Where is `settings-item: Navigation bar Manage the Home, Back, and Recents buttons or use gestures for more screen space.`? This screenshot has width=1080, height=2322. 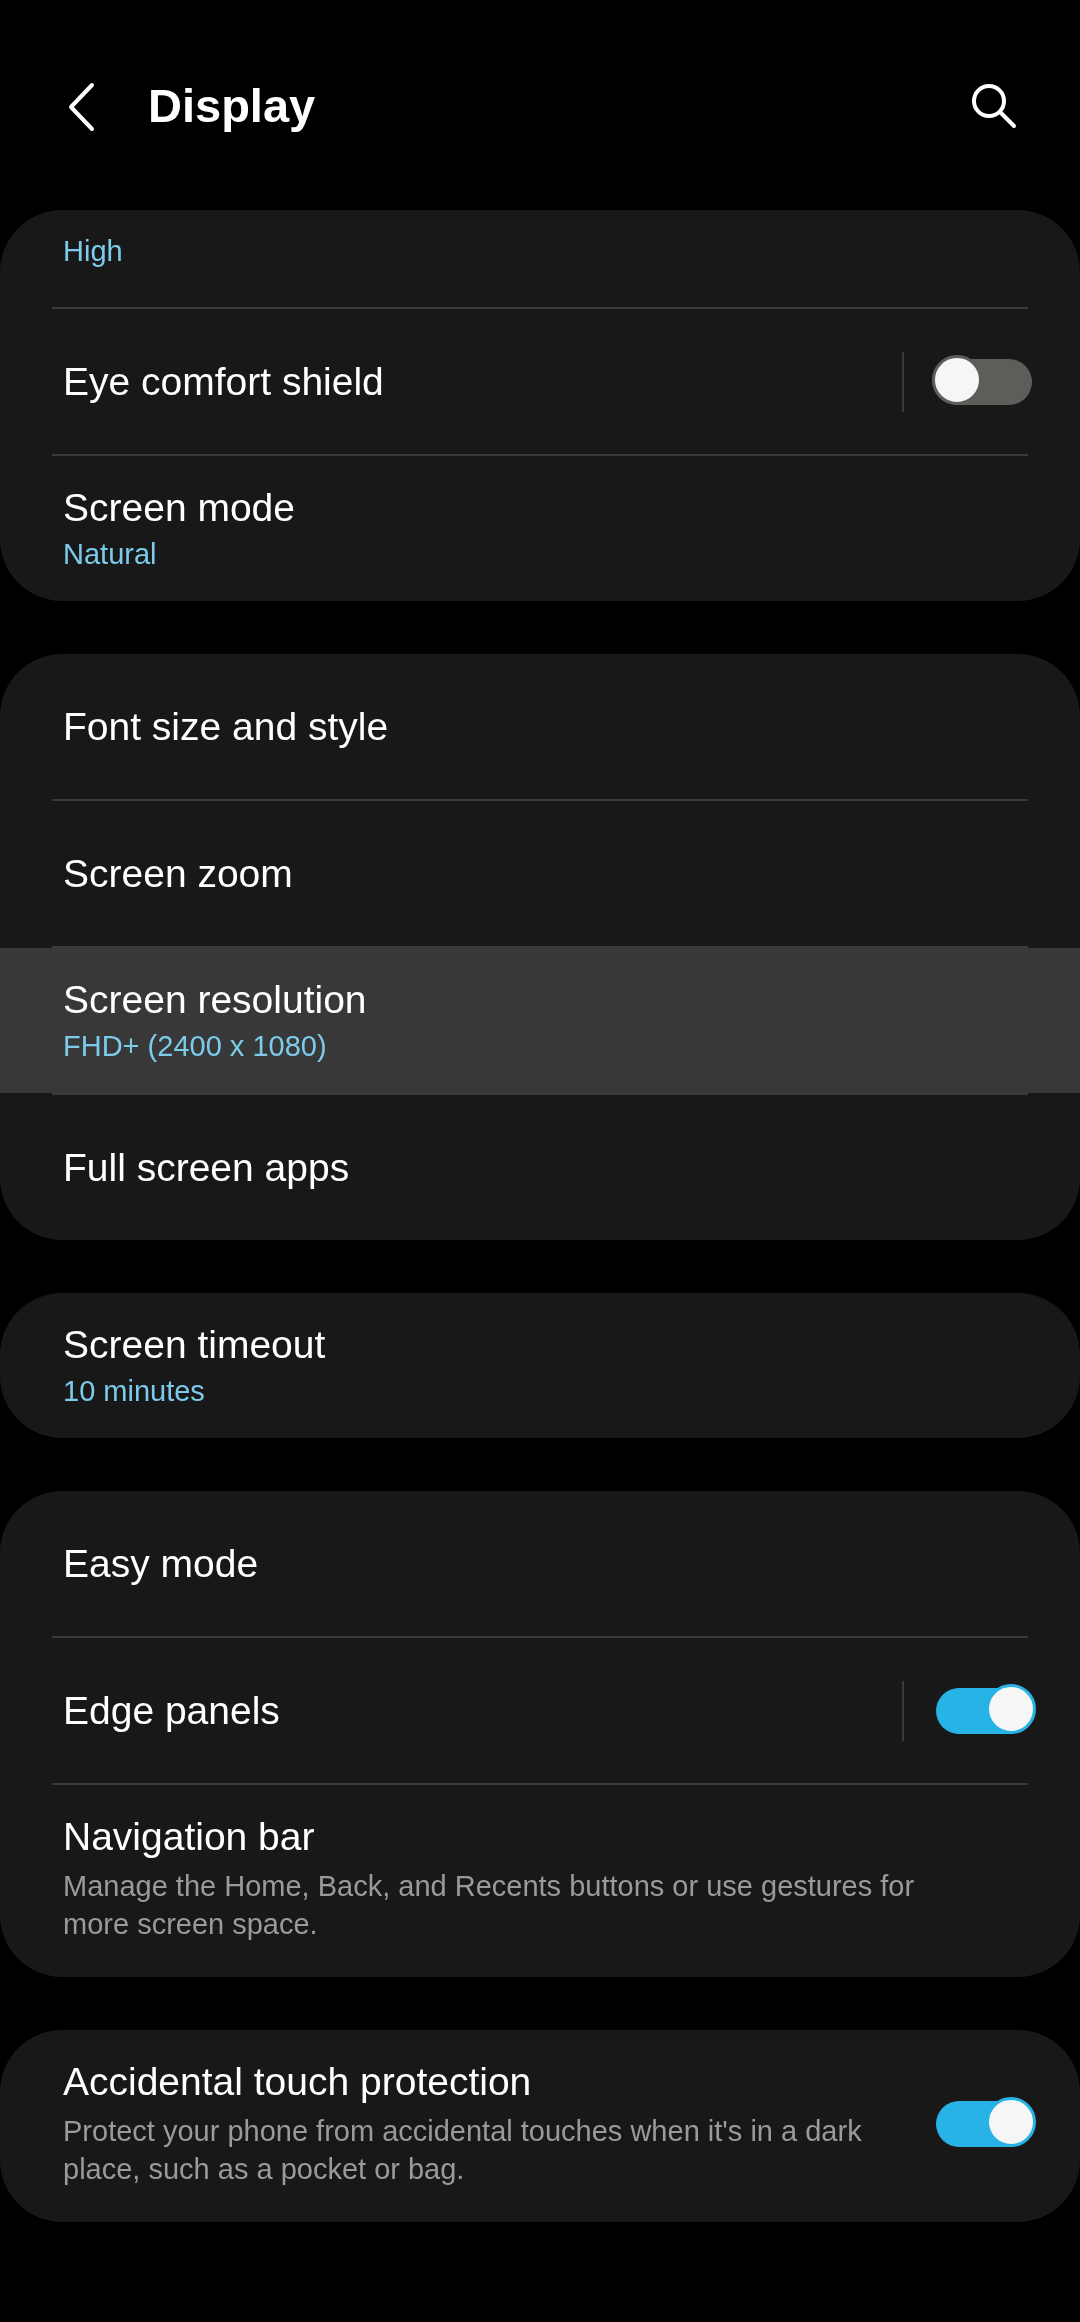 settings-item: Navigation bar Manage the Home, Back, and Recents buttons or use gestures for more screen space. is located at coordinates (540, 1881).